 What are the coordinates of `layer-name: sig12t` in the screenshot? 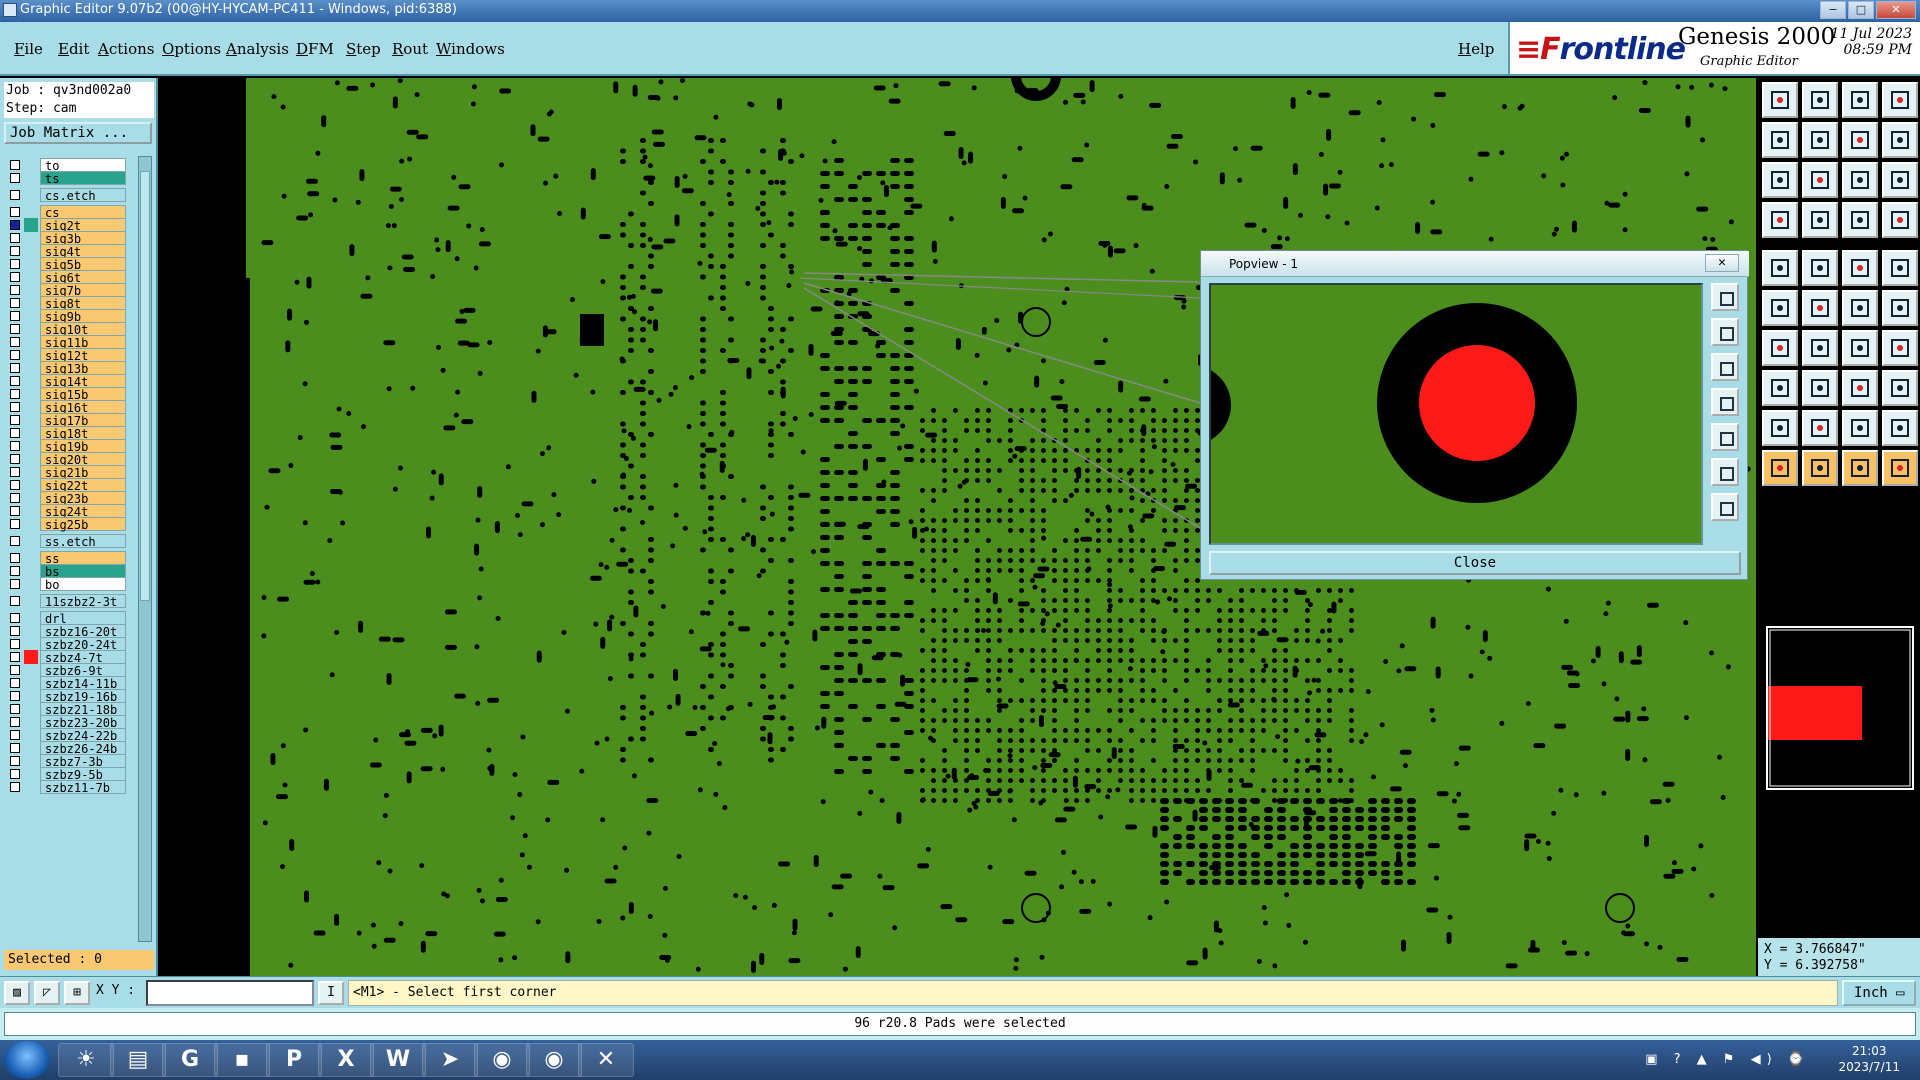 It's located at (83, 355).